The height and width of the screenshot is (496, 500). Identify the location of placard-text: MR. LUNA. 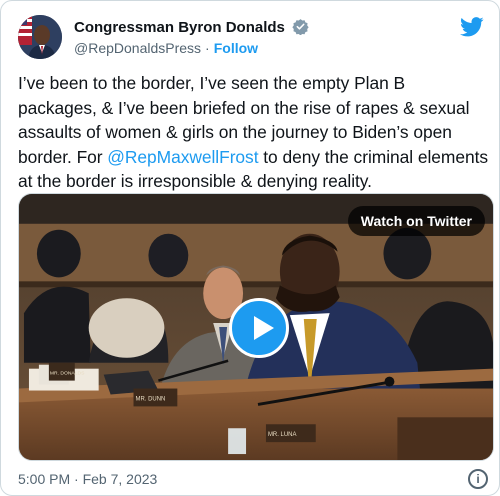
(282, 435).